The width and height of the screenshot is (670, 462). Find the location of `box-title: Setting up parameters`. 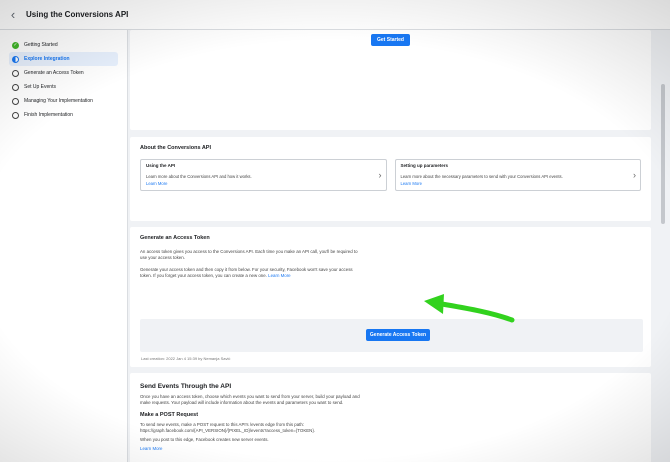

box-title: Setting up parameters is located at coordinates (424, 165).